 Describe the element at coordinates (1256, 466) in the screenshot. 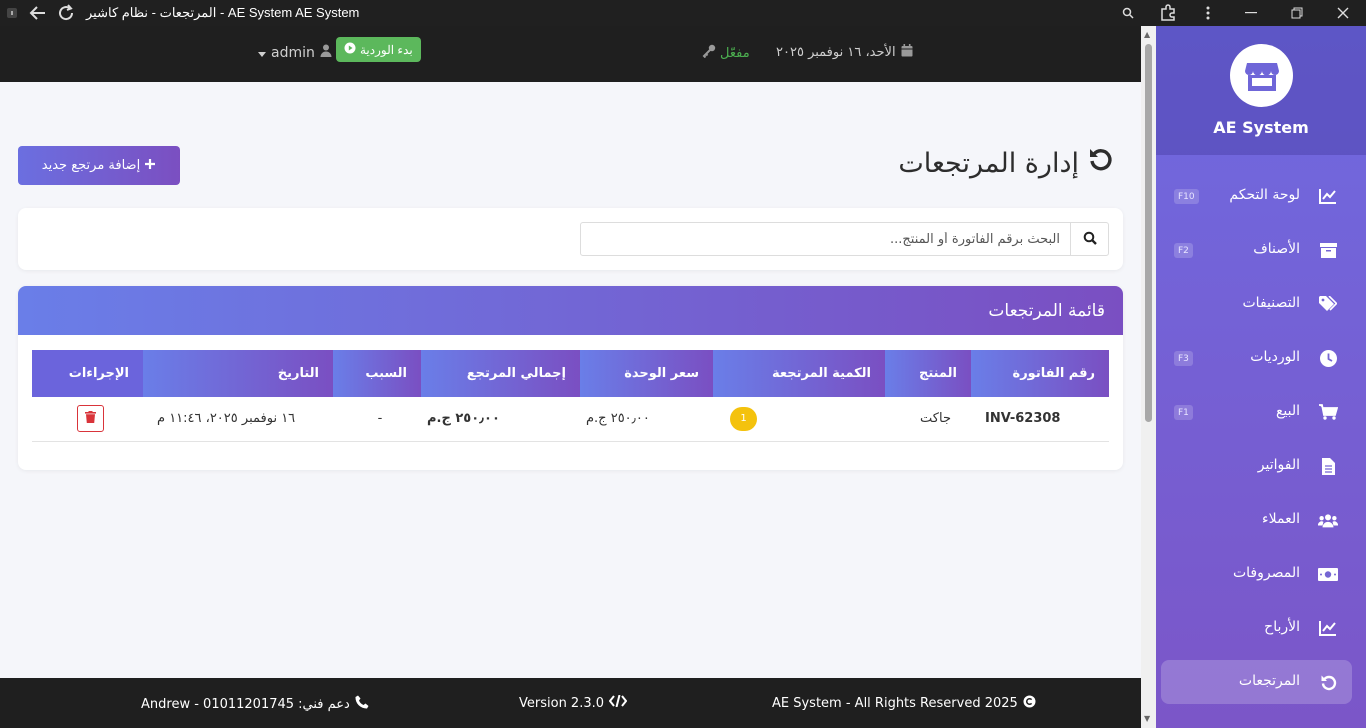

I see `sidebar-item-invoices: الفواتير` at that location.